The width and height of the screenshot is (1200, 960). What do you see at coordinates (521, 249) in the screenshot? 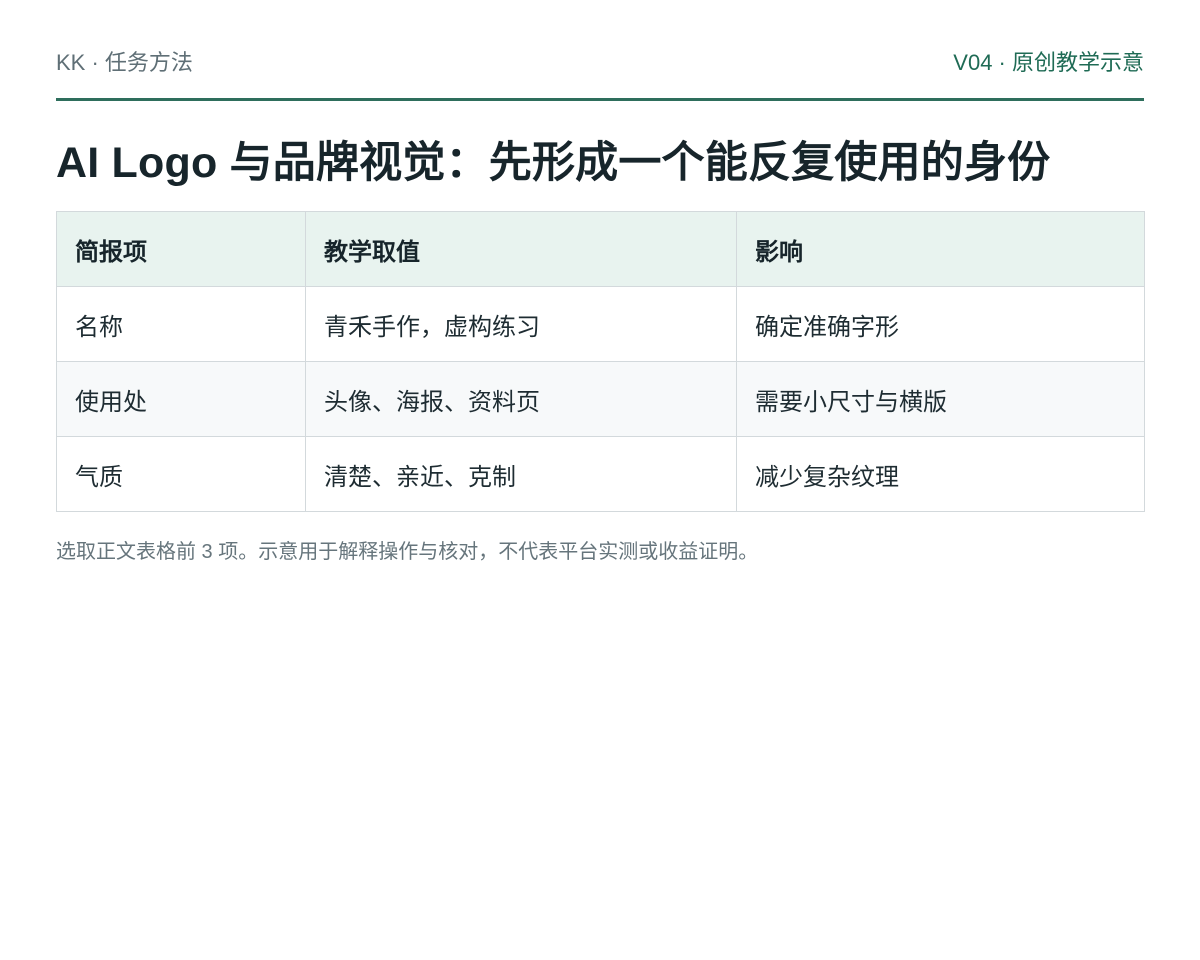
I see `column-header-value: 教学取值` at bounding box center [521, 249].